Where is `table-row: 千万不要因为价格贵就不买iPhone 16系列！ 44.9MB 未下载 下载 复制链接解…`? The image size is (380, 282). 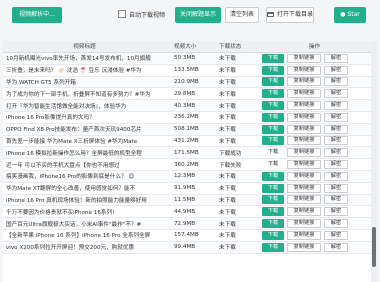
table-row: 千万不要因为价格贵就不买iPhone 16系列！ 44.9MB 未下载 下载 复制链接解… is located at coordinates (187, 212).